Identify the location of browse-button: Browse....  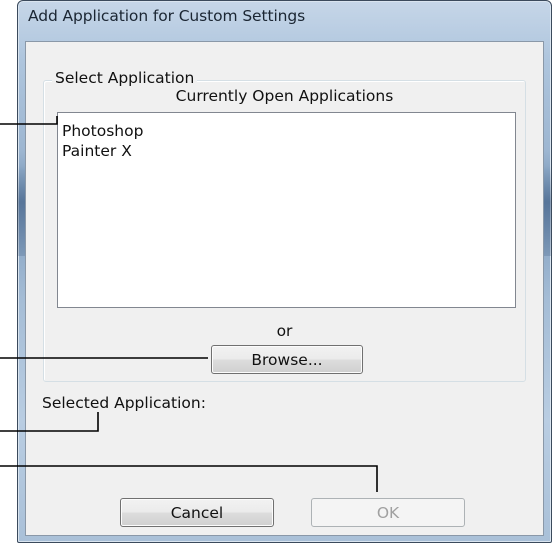
(287, 359).